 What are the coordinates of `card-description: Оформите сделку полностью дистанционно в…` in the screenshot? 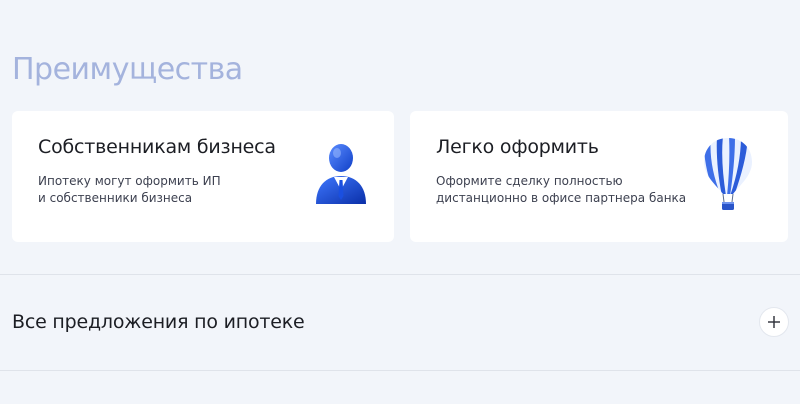 It's located at (566, 190).